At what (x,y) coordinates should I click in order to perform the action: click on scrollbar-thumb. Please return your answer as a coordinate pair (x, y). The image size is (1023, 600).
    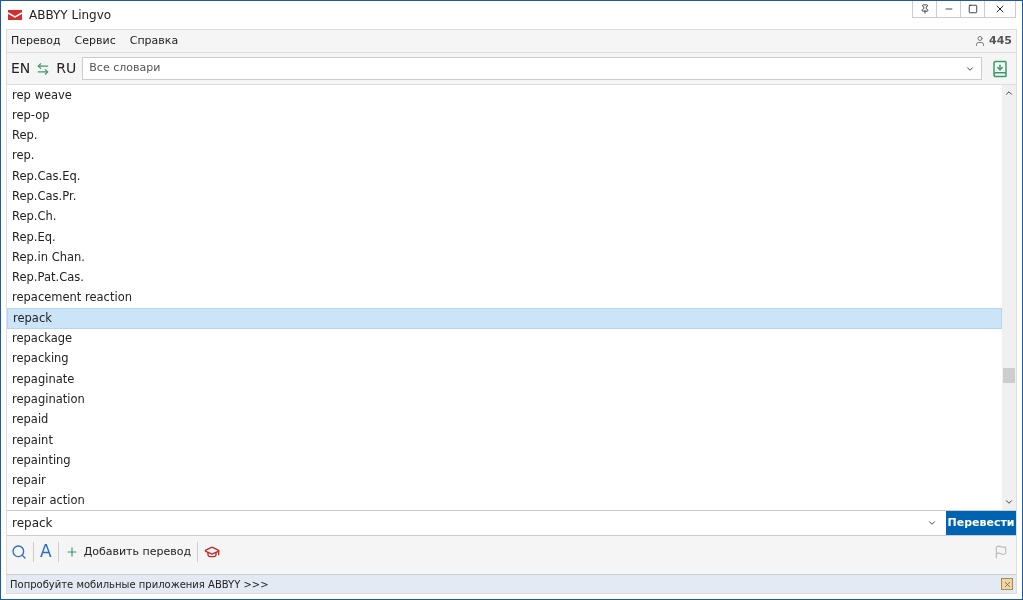
    Looking at the image, I should click on (1009, 375).